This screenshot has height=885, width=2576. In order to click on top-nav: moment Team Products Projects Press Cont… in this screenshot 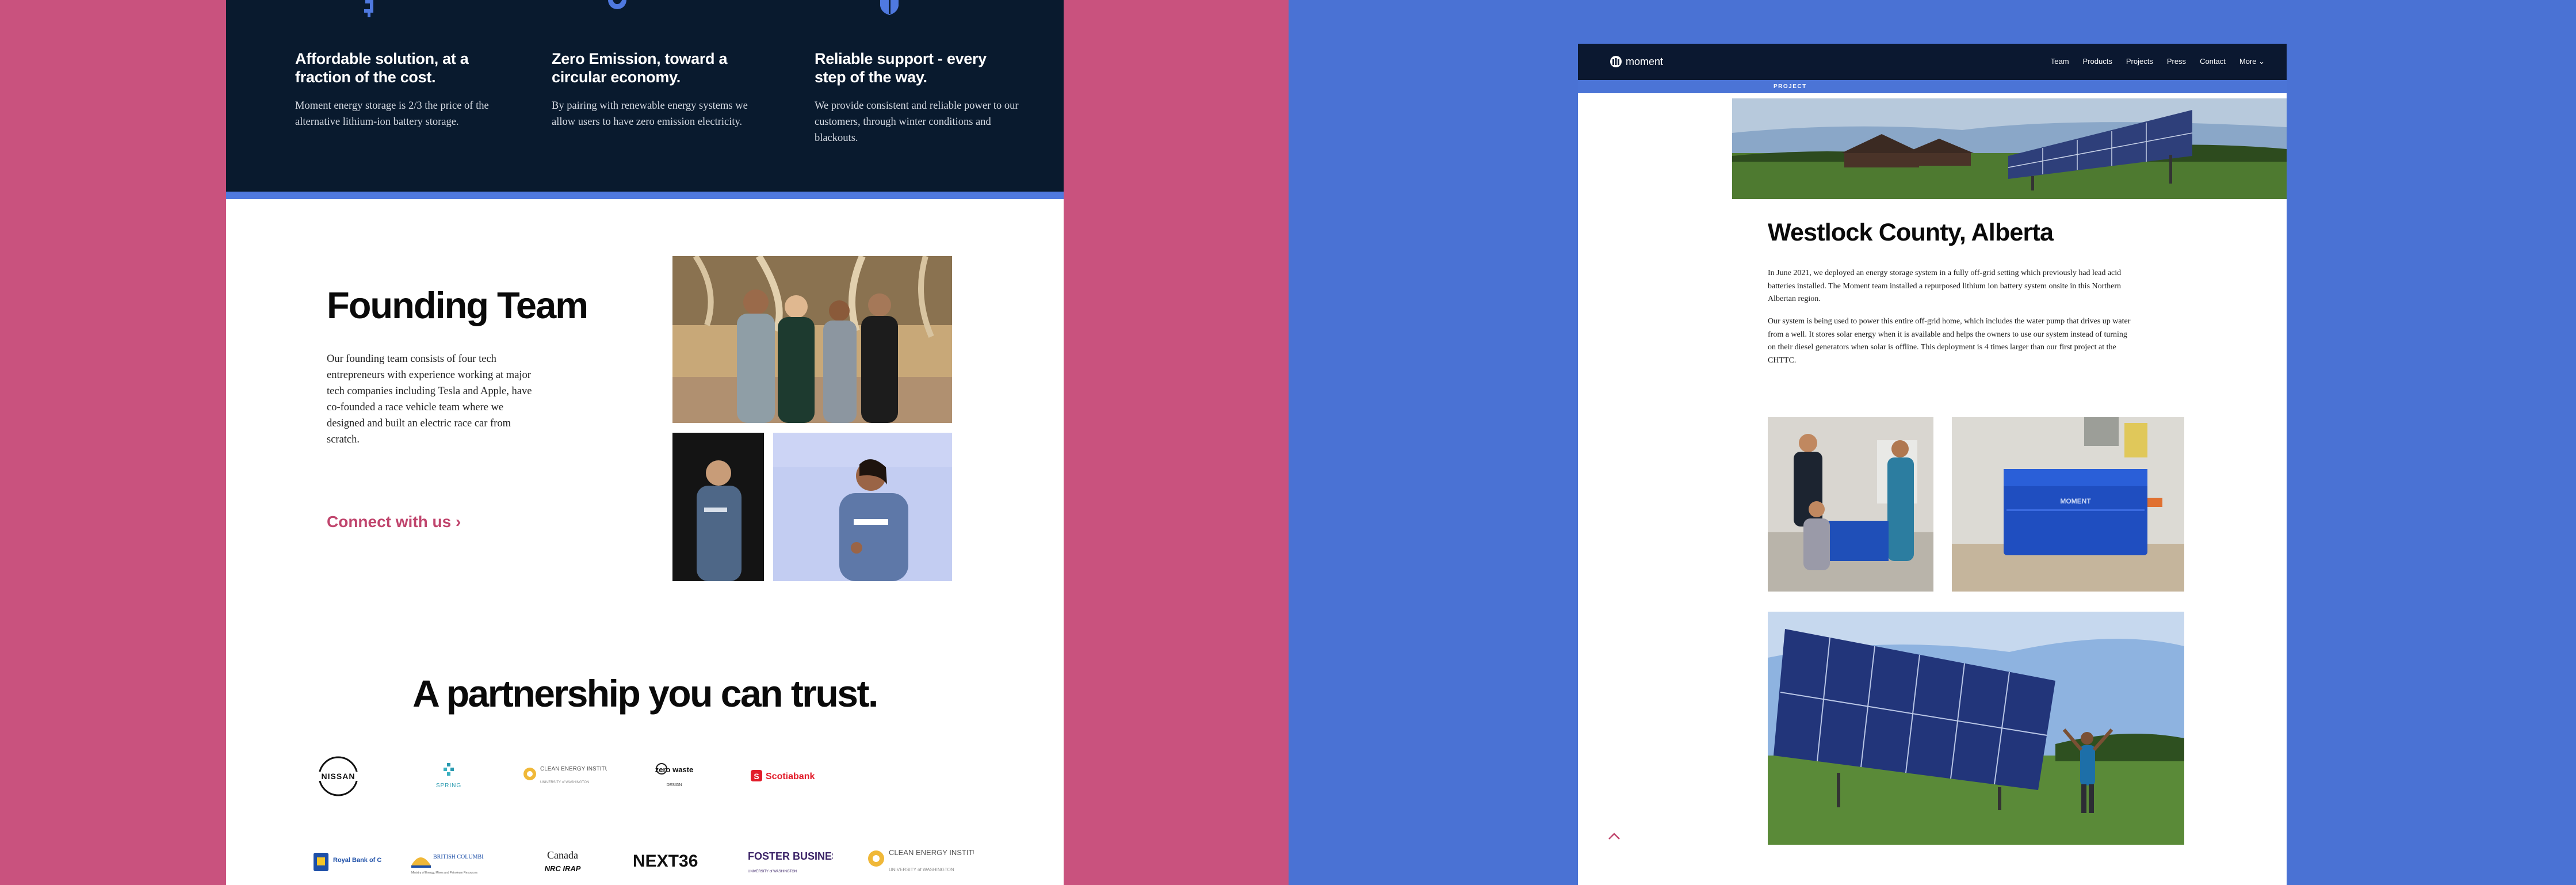, I will do `click(1932, 62)`.